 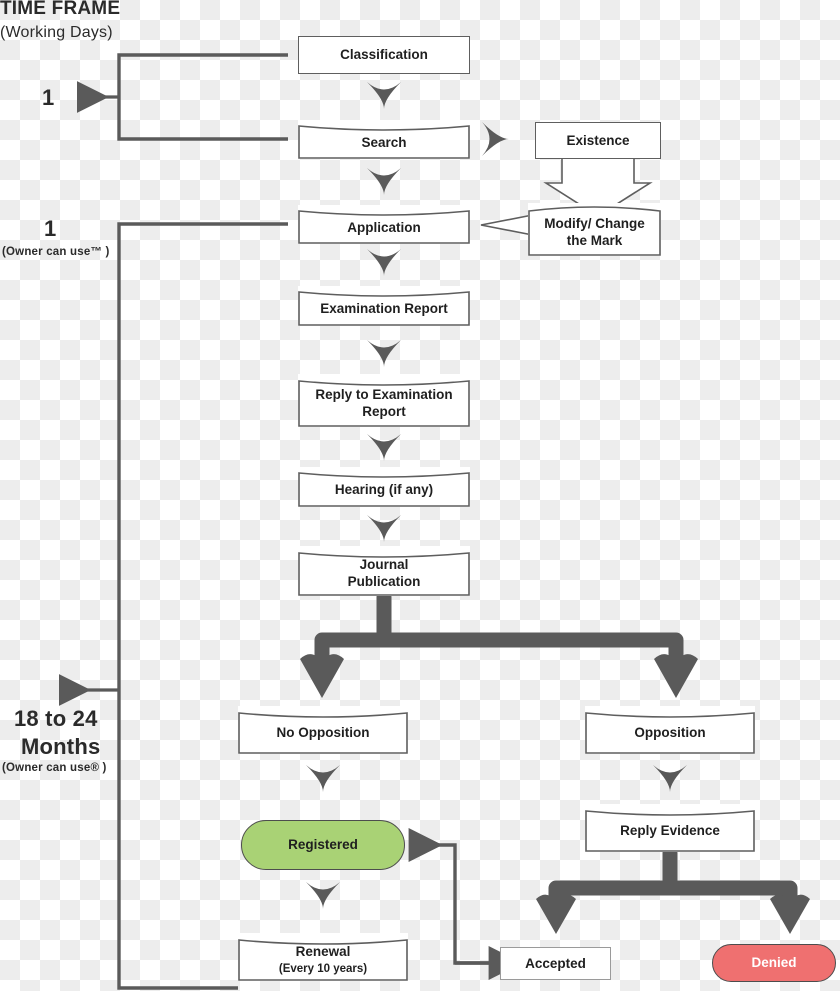 What do you see at coordinates (384, 528) in the screenshot?
I see `arrow-hearing-to-journal` at bounding box center [384, 528].